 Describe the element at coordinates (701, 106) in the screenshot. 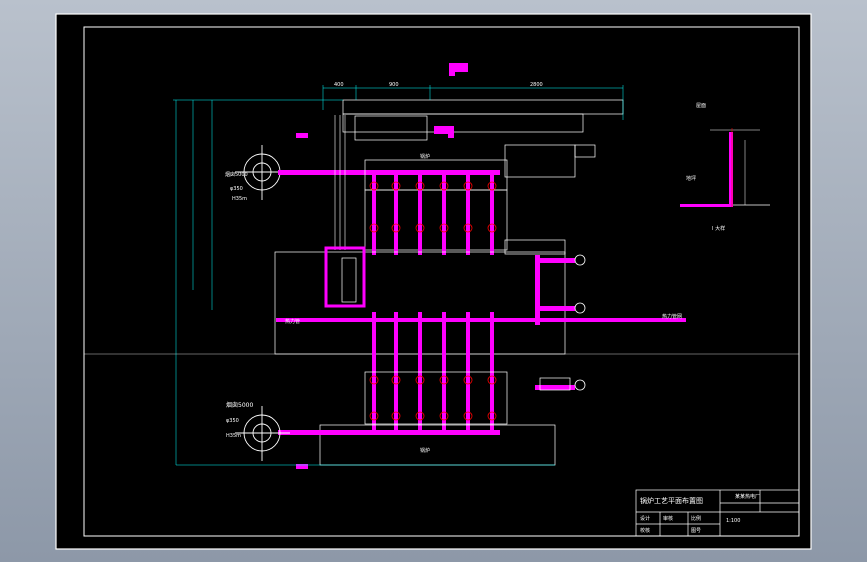

I see `detail-label-roof: 屋面` at that location.